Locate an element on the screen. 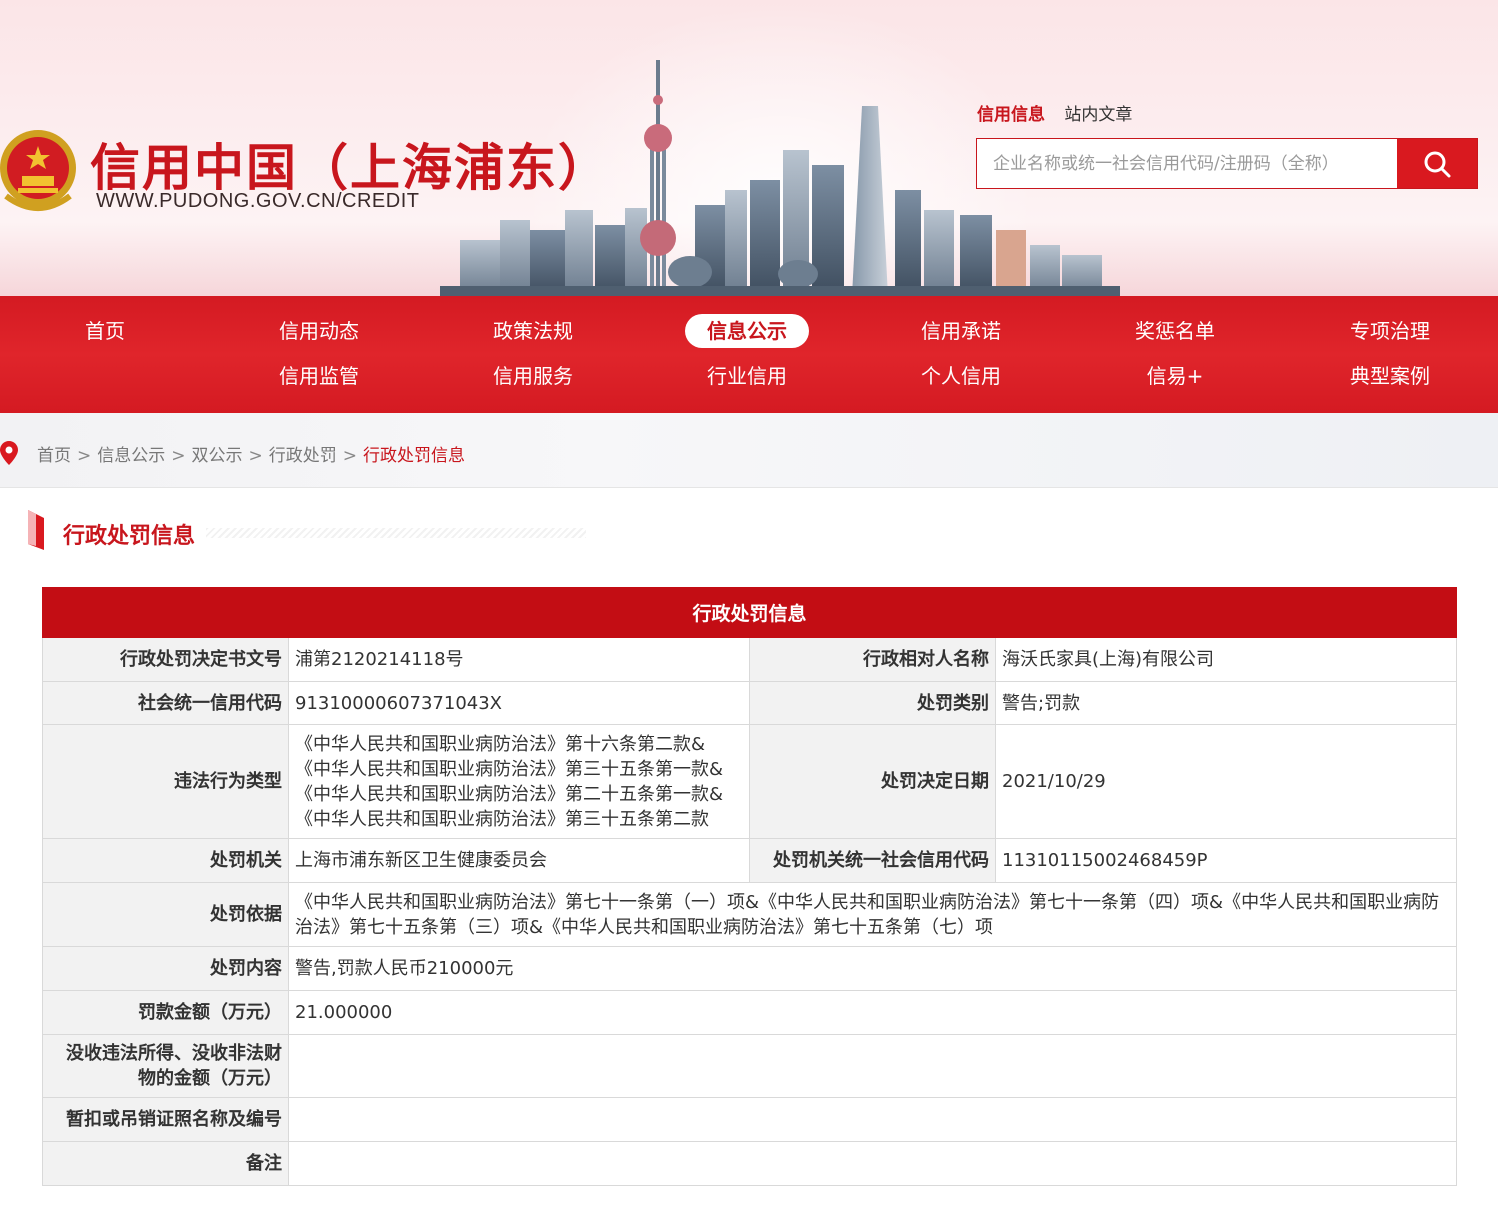 This screenshot has height=1221, width=1498. label-violation: 违法行为类型 is located at coordinates (165, 781).